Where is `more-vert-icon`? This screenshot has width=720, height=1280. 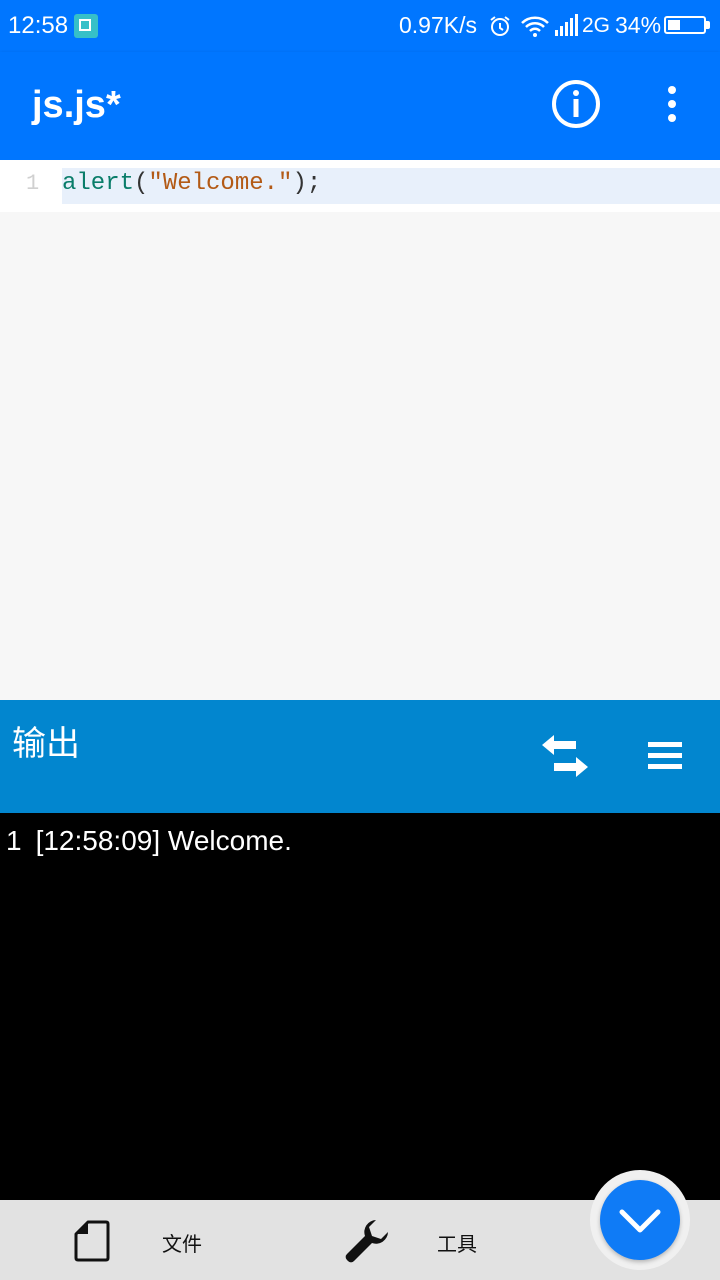 more-vert-icon is located at coordinates (672, 104).